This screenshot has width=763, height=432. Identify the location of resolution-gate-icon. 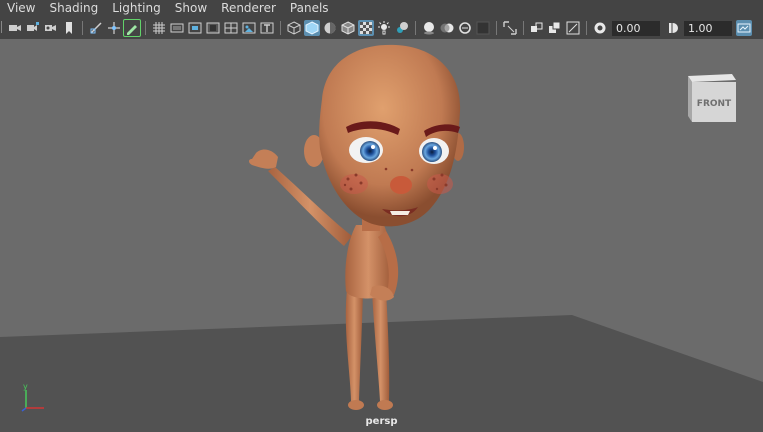
(195, 28).